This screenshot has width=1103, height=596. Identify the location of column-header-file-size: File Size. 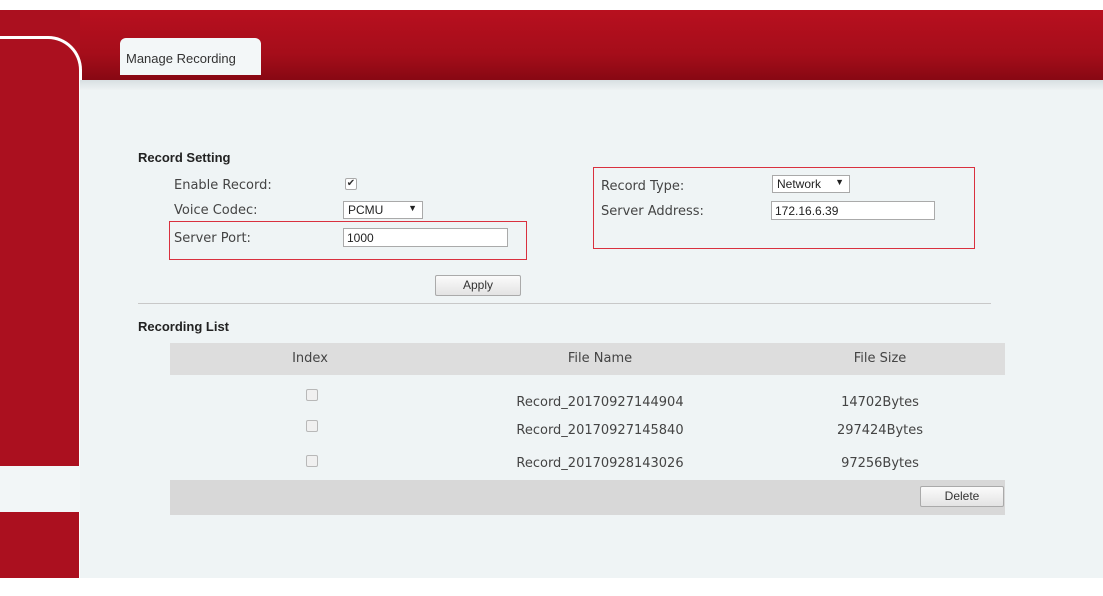
(880, 358).